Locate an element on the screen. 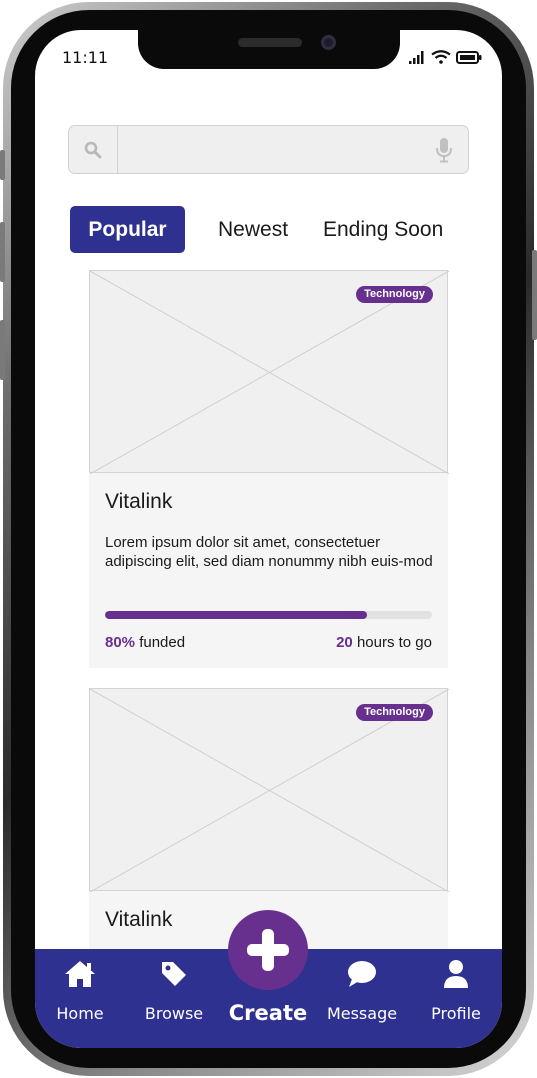  tab-popular: Popular is located at coordinates (127, 229).